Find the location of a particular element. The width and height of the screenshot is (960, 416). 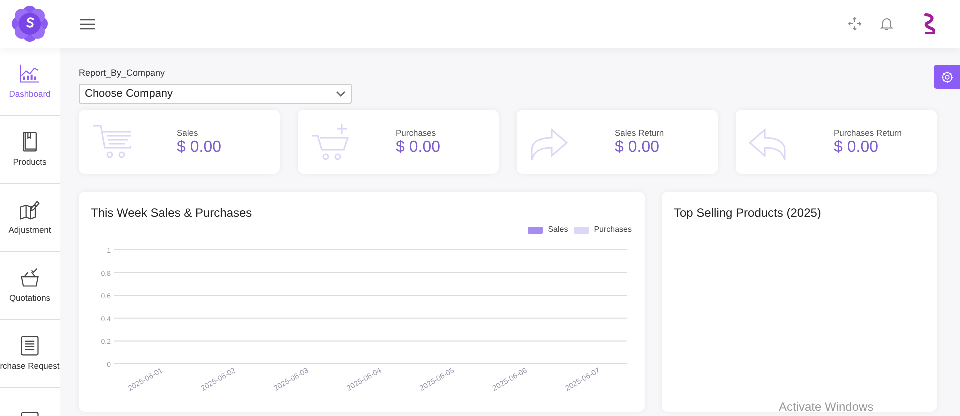

expand-icon is located at coordinates (855, 24).